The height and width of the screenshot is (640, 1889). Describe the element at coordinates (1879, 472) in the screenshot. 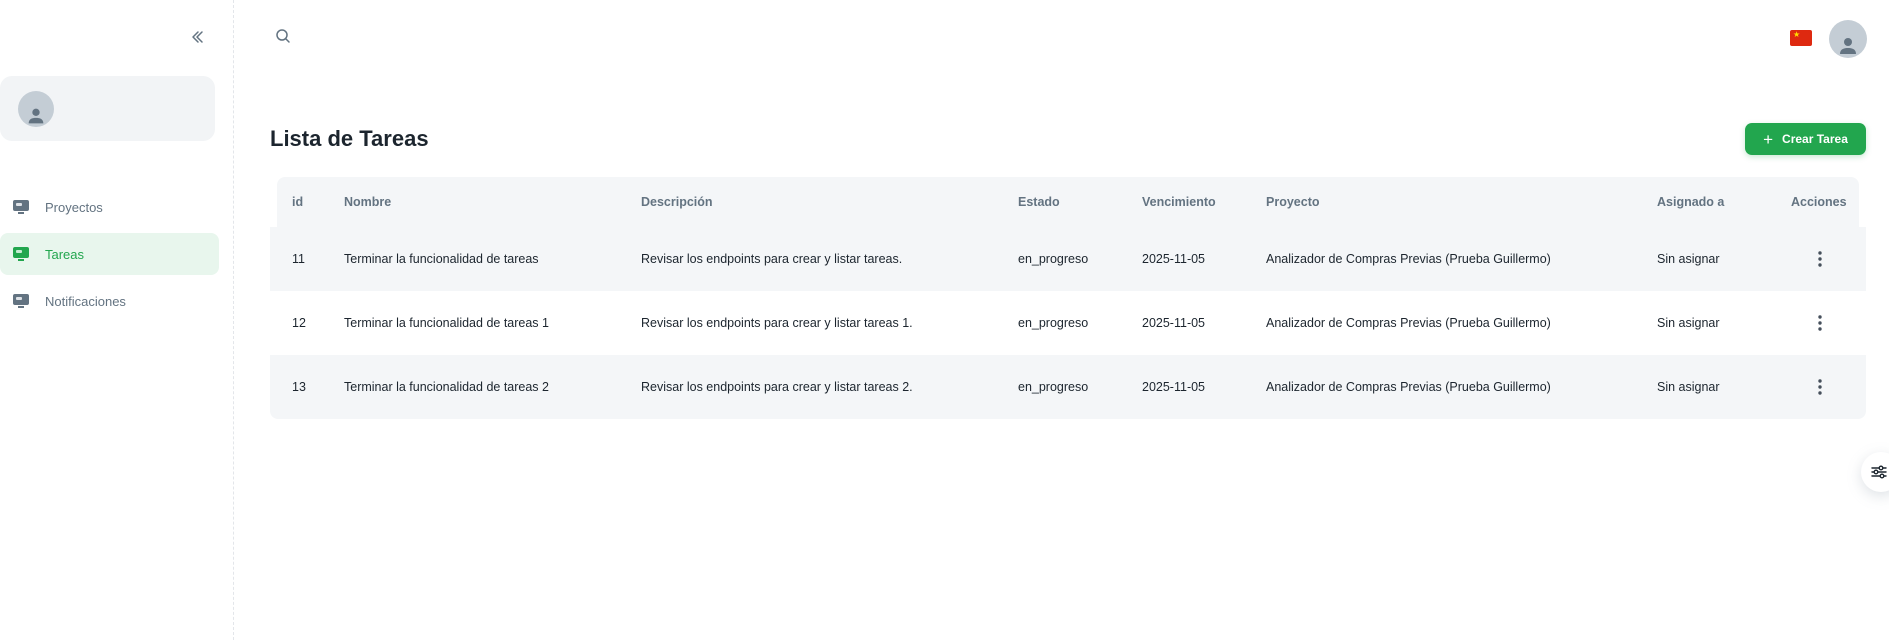

I see `sliders-icon` at that location.